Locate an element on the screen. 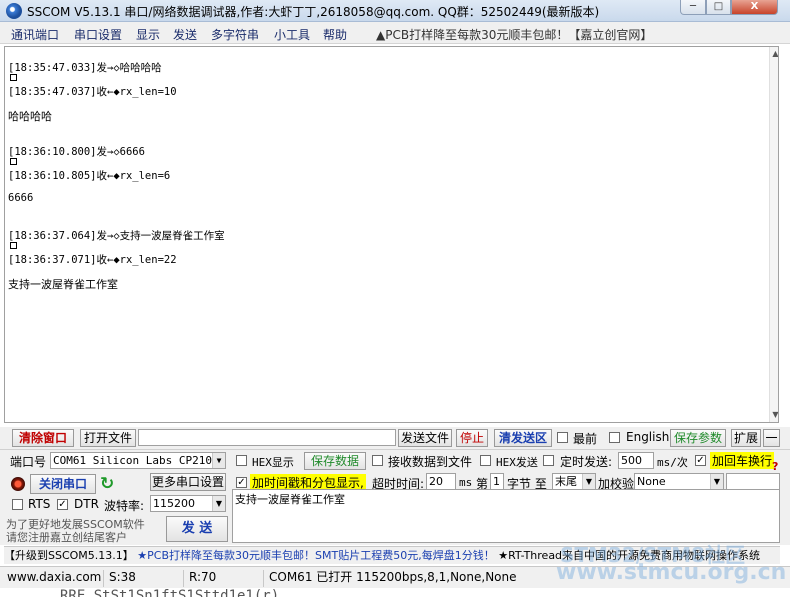 This screenshot has width=790, height=597. clear-send-button: 清发送区 is located at coordinates (523, 438).